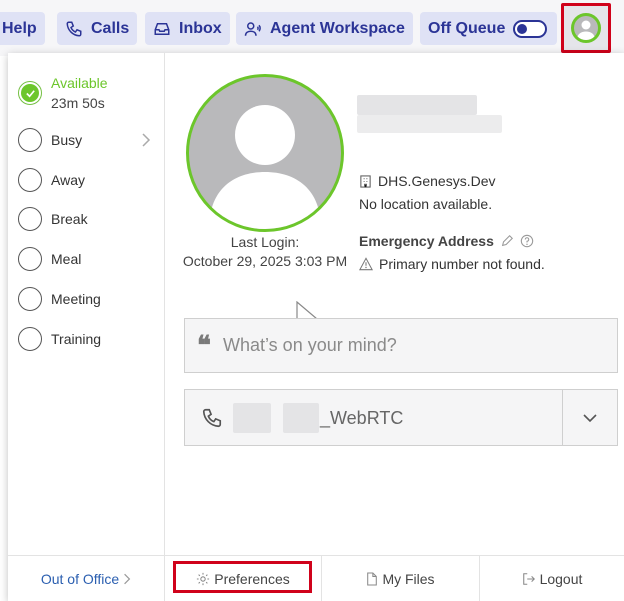  What do you see at coordinates (63, 93) in the screenshot?
I see `status-available: Available 23m 50s` at bounding box center [63, 93].